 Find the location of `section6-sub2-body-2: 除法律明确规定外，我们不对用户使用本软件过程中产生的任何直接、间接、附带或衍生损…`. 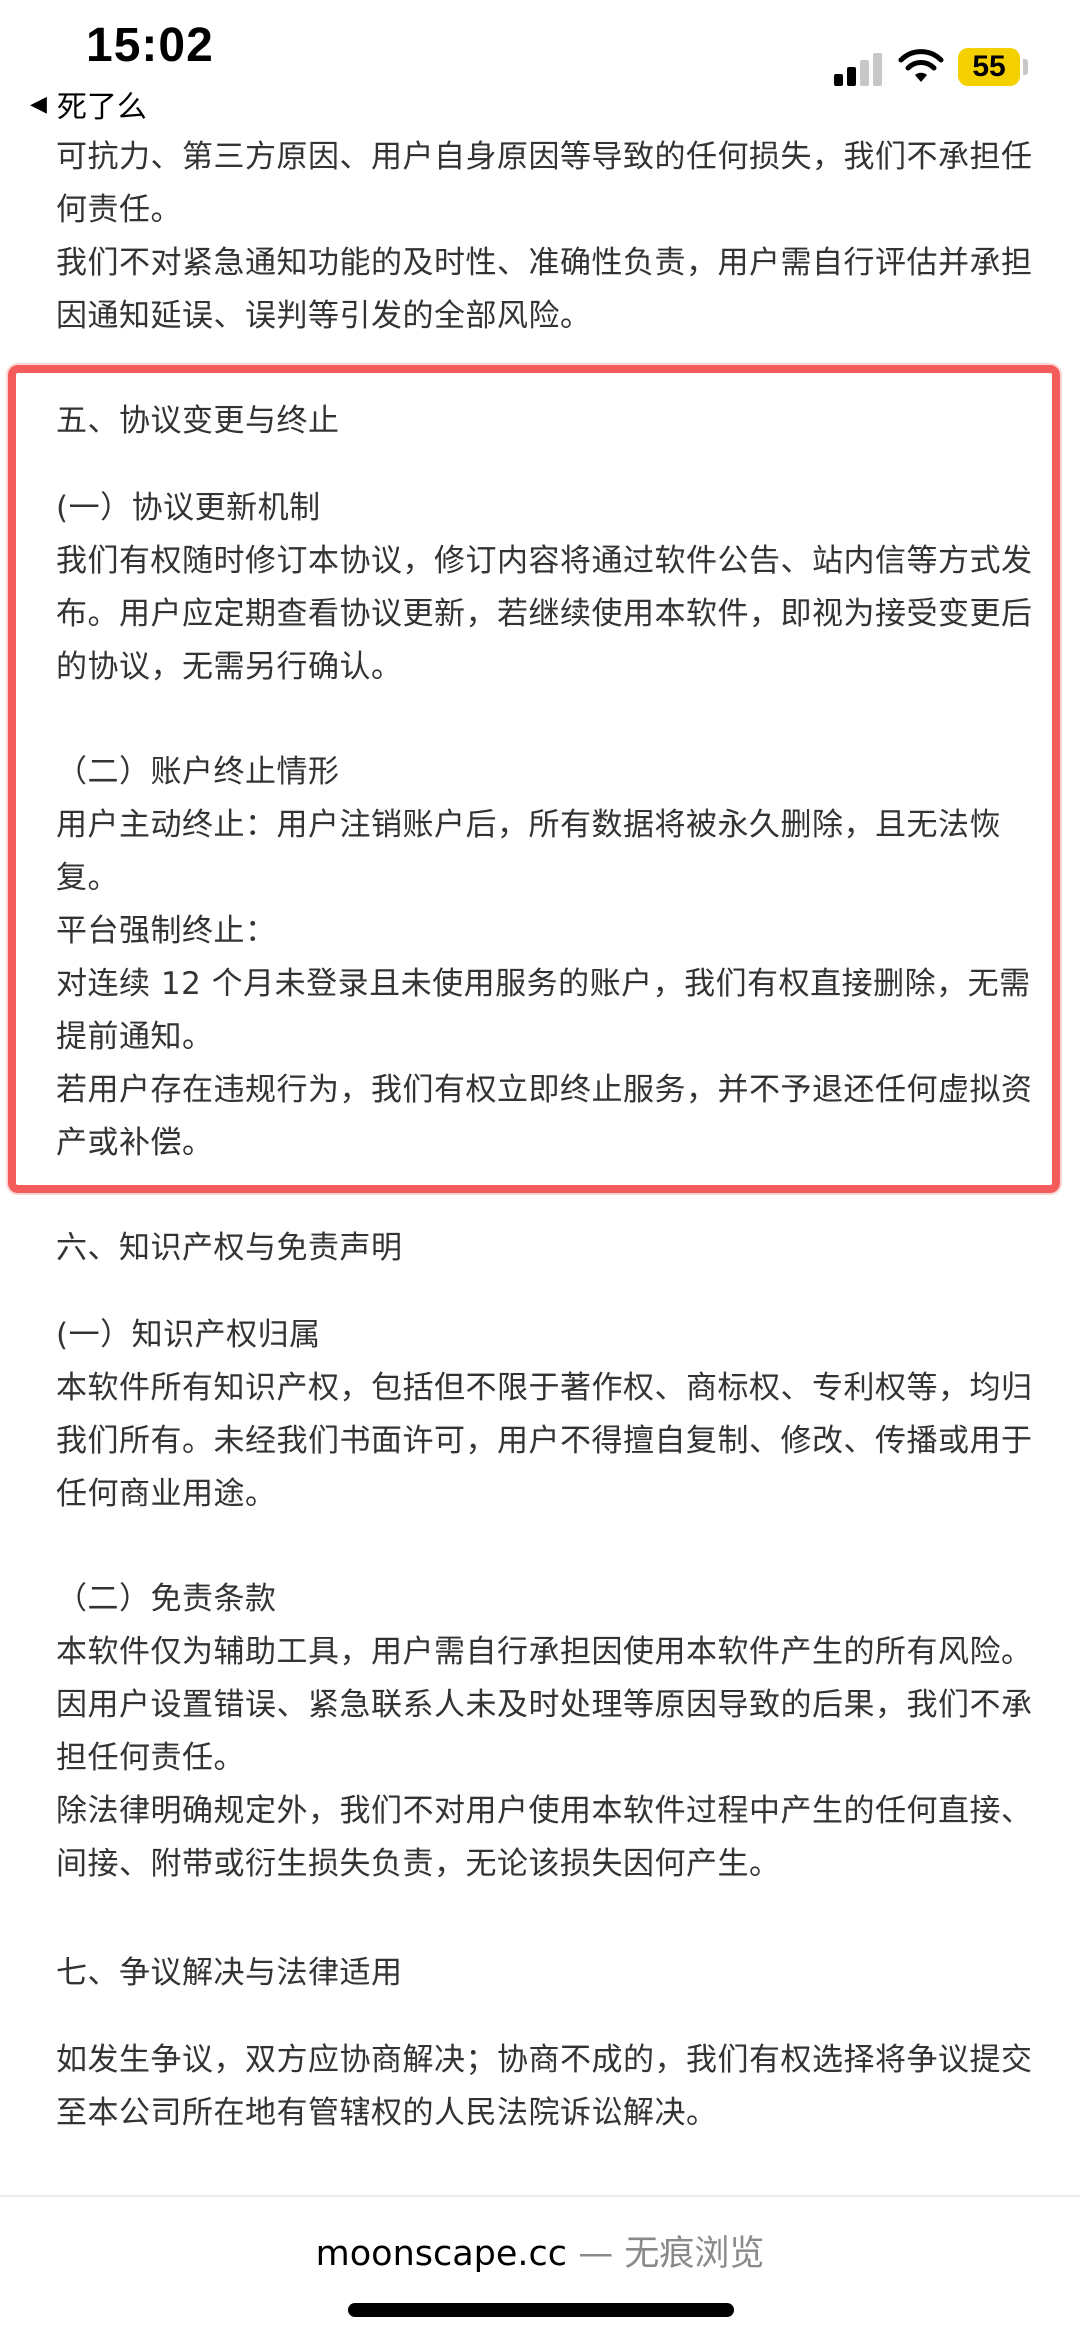

section6-sub2-body-2: 除法律明确规定外，我们不对用户使用本软件过程中产生的任何直接、间接、附带或衍生损… is located at coordinates (544, 1837).